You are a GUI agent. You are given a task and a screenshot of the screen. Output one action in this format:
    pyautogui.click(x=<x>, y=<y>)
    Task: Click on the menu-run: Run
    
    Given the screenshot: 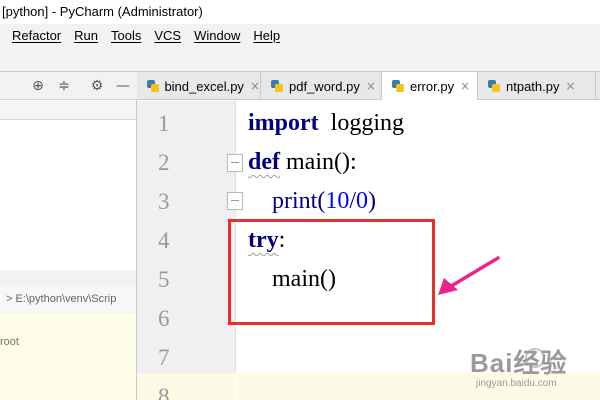 What is the action you would take?
    pyautogui.click(x=86, y=35)
    